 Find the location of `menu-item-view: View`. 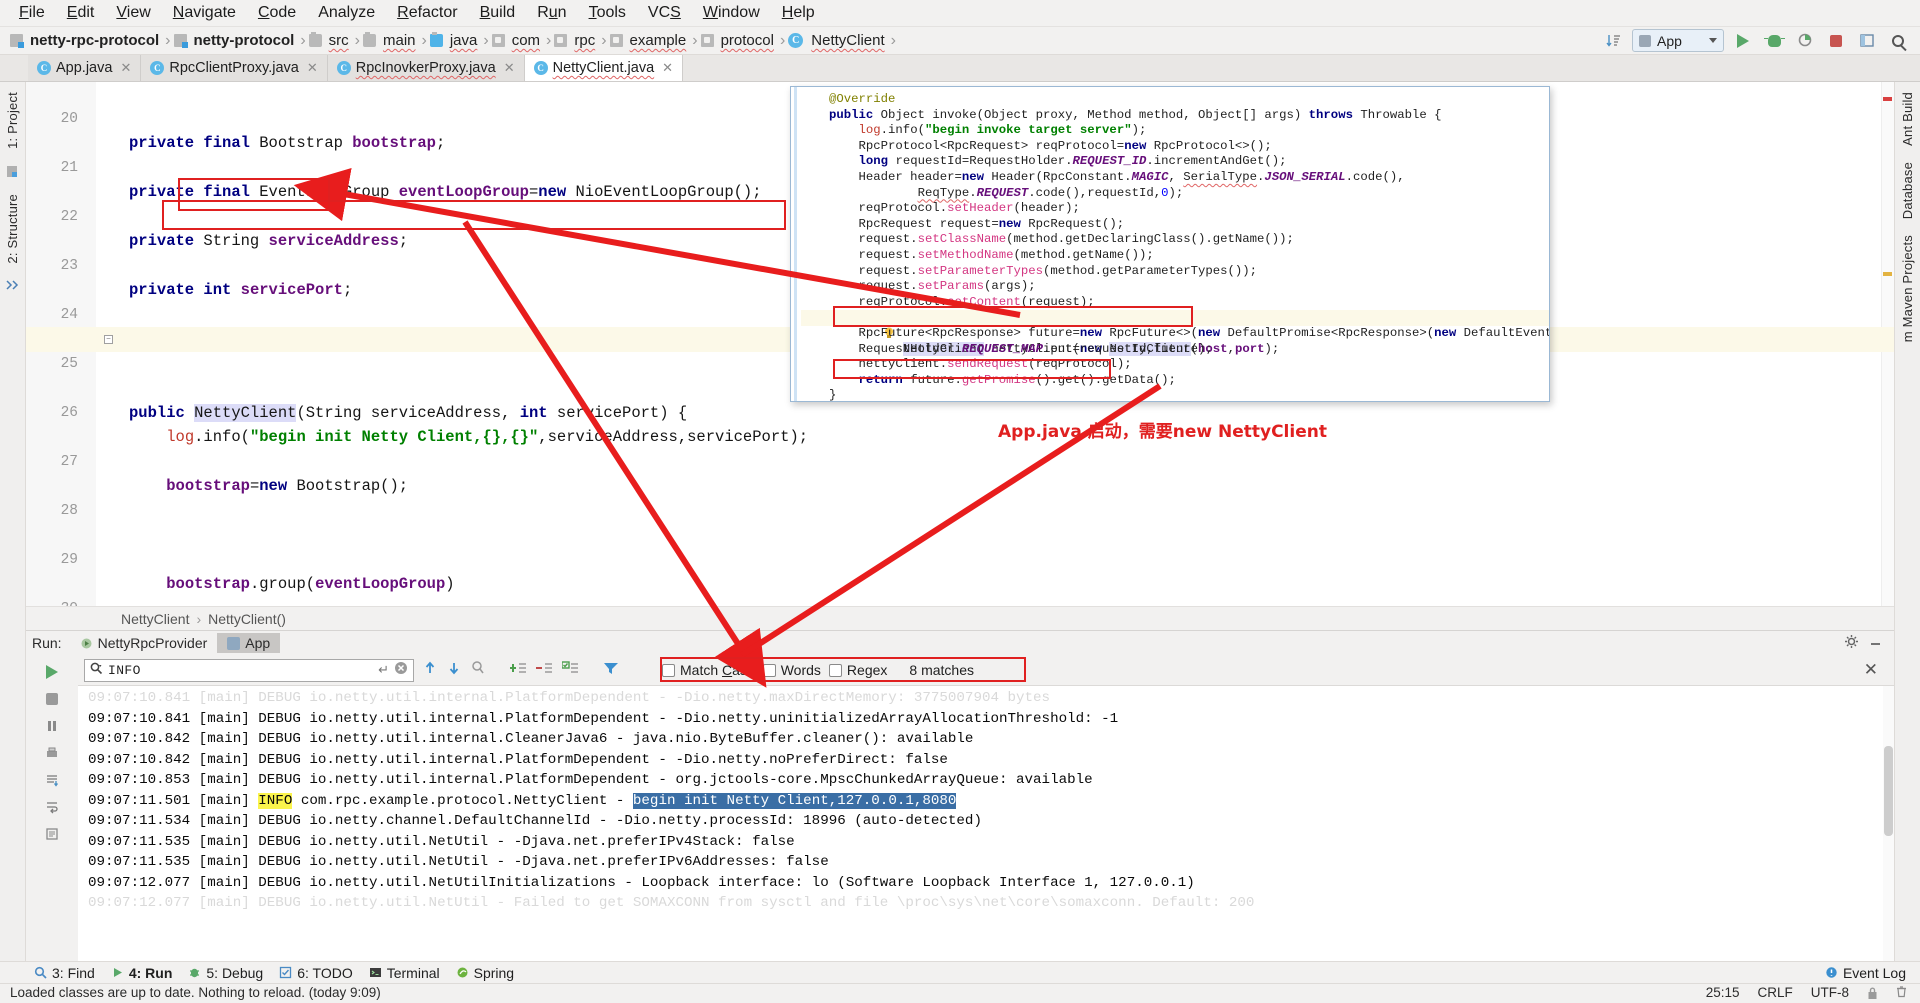

menu-item-view: View is located at coordinates (133, 13).